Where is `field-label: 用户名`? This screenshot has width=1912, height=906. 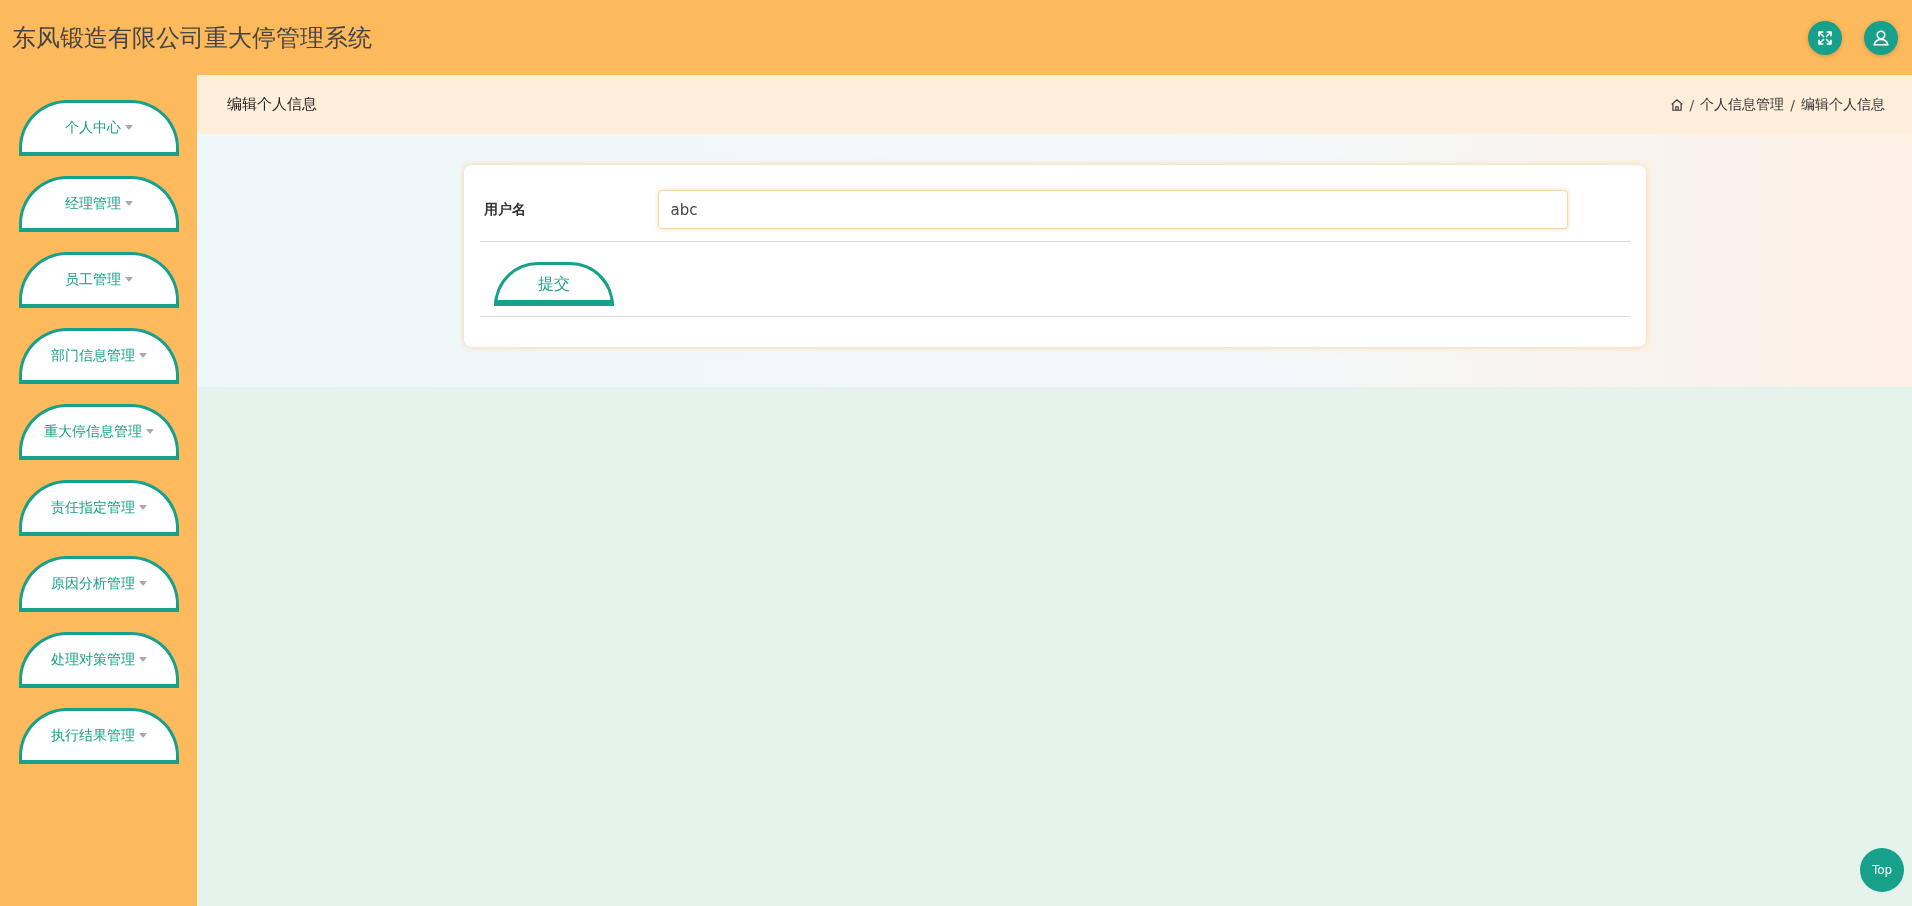 field-label: 用户名 is located at coordinates (504, 209).